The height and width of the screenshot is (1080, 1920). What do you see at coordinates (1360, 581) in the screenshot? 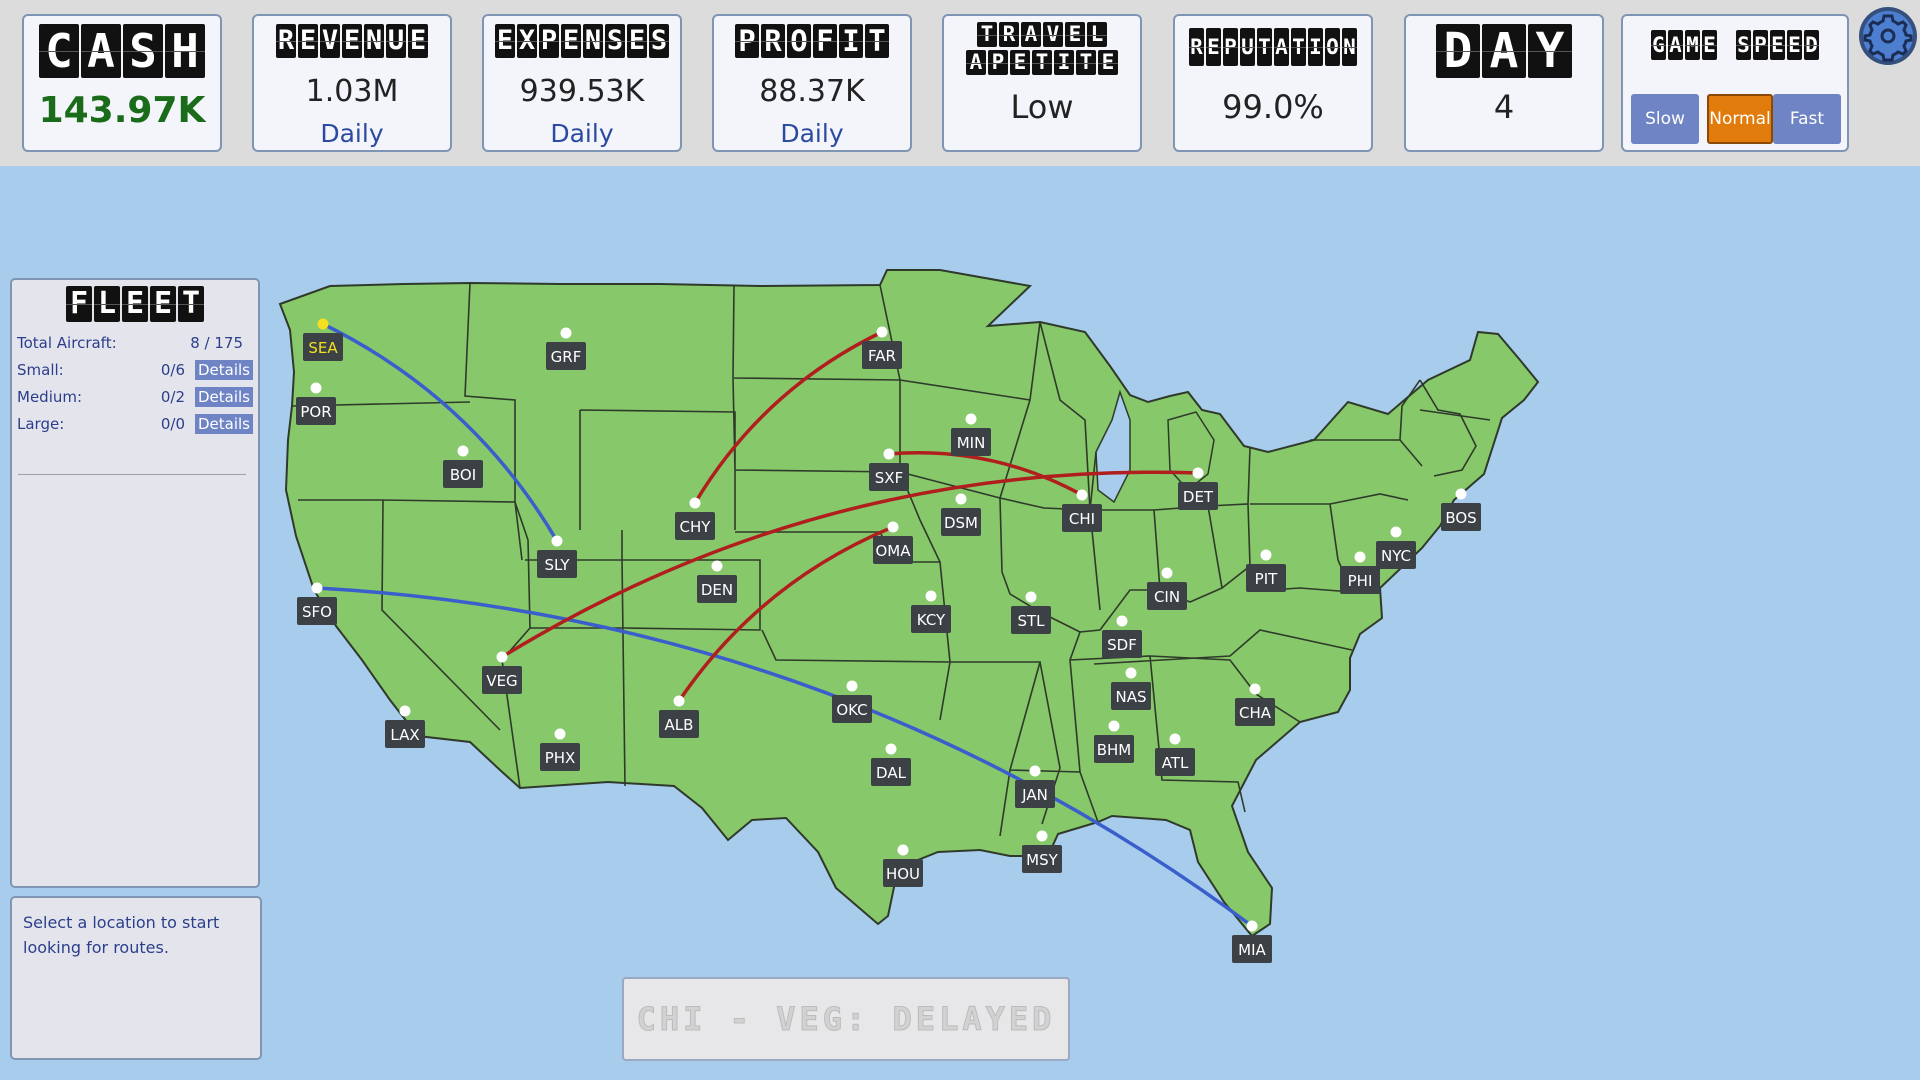
I see `airport-code-label: PHI` at bounding box center [1360, 581].